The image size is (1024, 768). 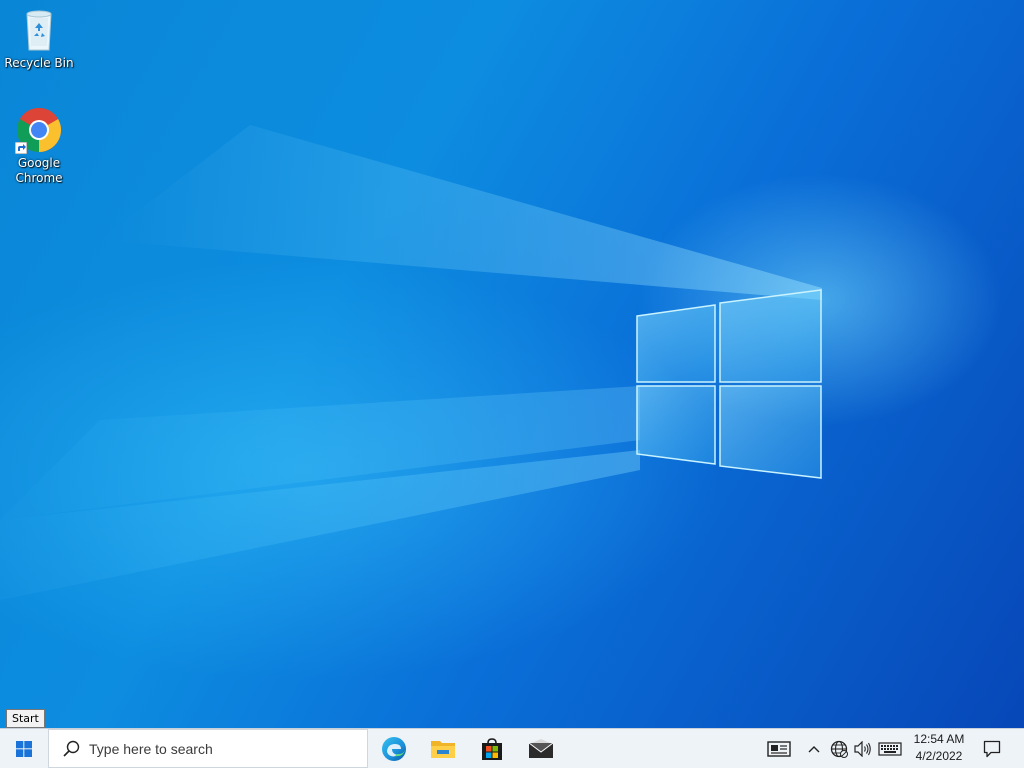 I want to click on action-center-button, so click(x=992, y=748).